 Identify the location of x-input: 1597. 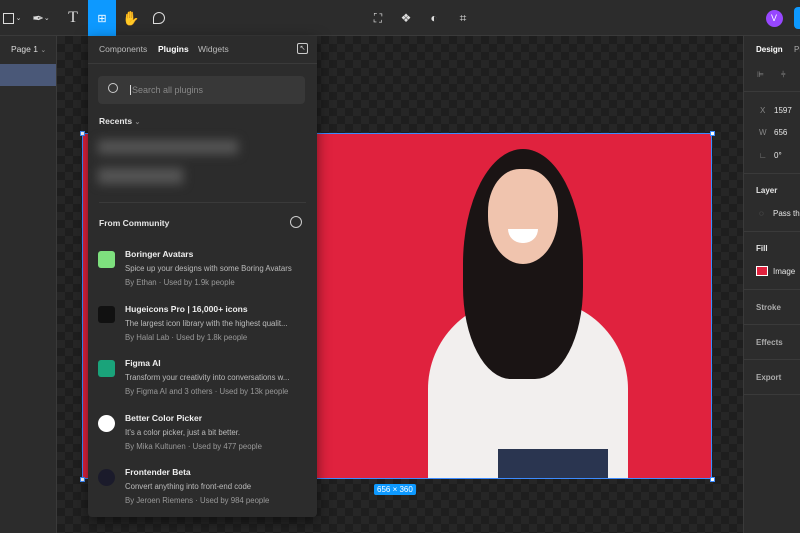
(783, 110).